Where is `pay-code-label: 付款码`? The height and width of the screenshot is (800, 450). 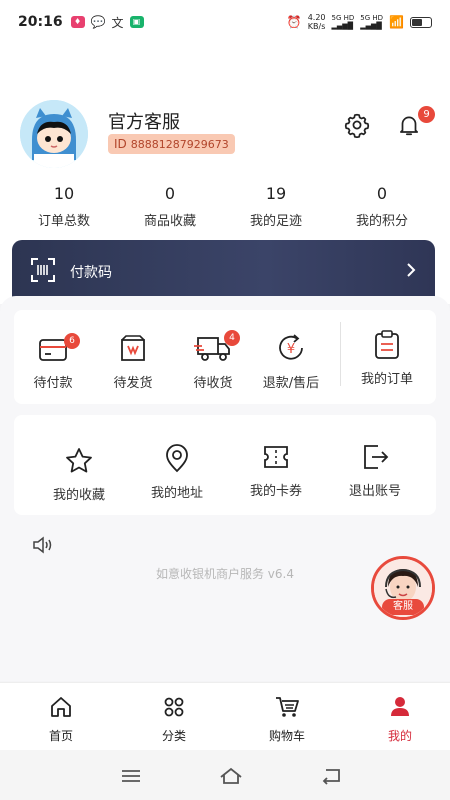
pay-code-label: 付款码 is located at coordinates (91, 273).